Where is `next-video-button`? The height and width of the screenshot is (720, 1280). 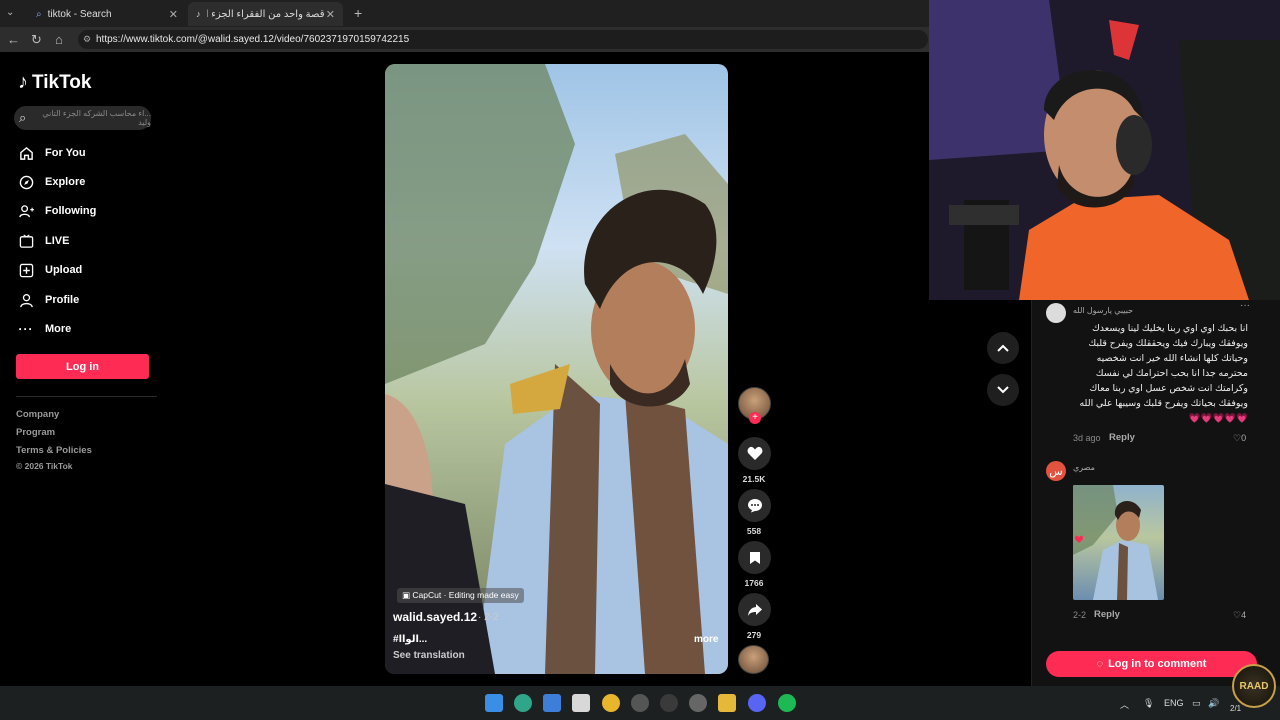
next-video-button is located at coordinates (1003, 390).